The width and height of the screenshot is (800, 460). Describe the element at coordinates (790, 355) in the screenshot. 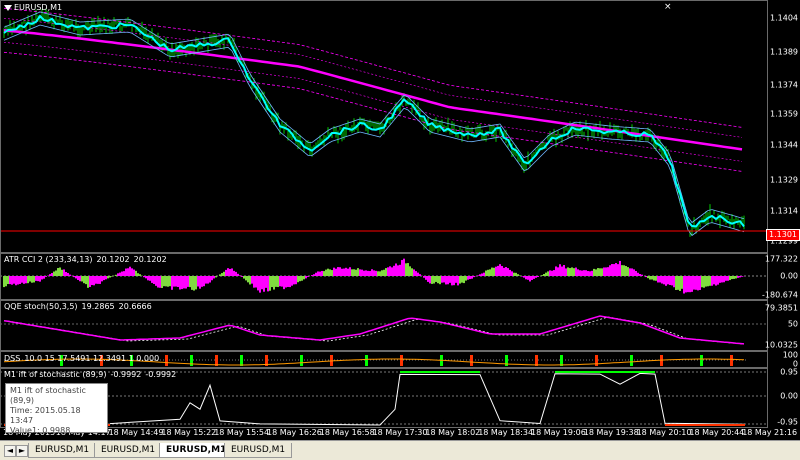

I see `axis-label: 100` at that location.